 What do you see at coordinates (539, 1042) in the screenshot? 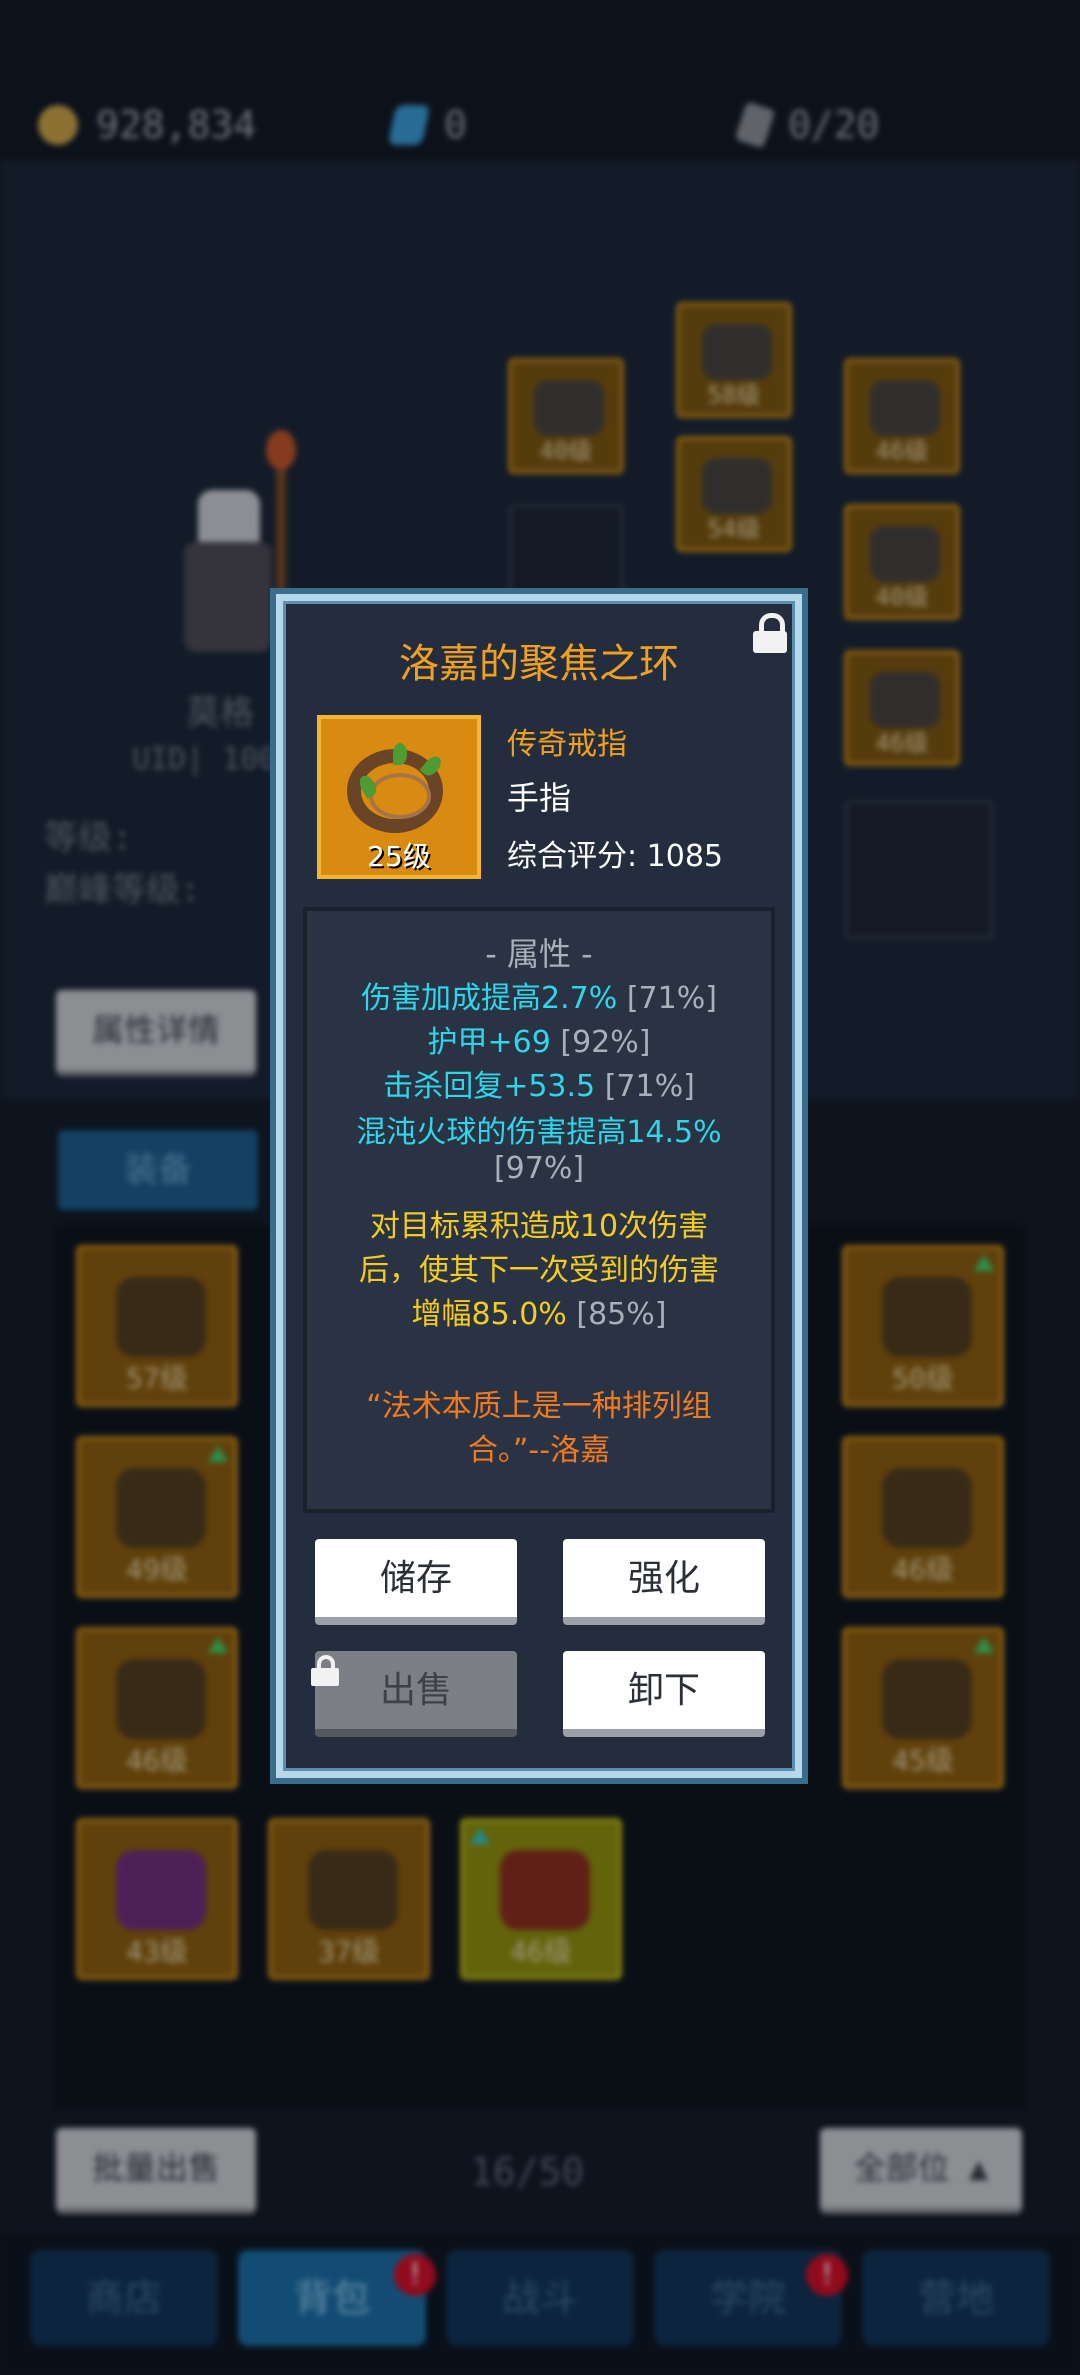
I see `attribute-line: 护甲+69 [92%]` at bounding box center [539, 1042].